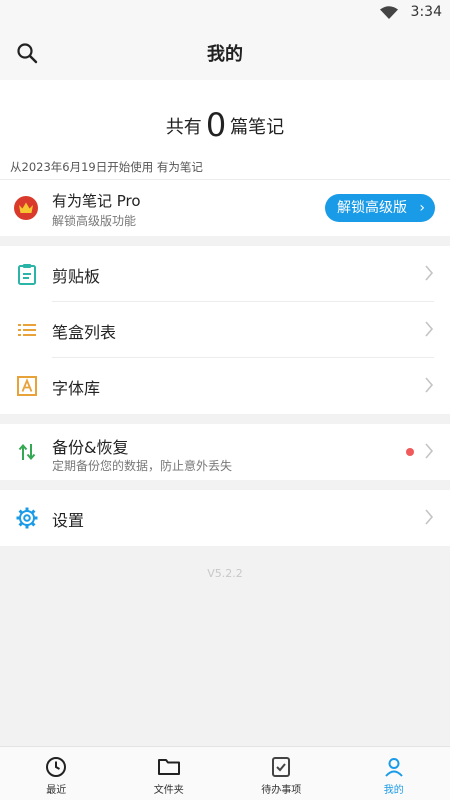  Describe the element at coordinates (76, 276) in the screenshot. I see `menu-item-label: 剪贴板` at that location.